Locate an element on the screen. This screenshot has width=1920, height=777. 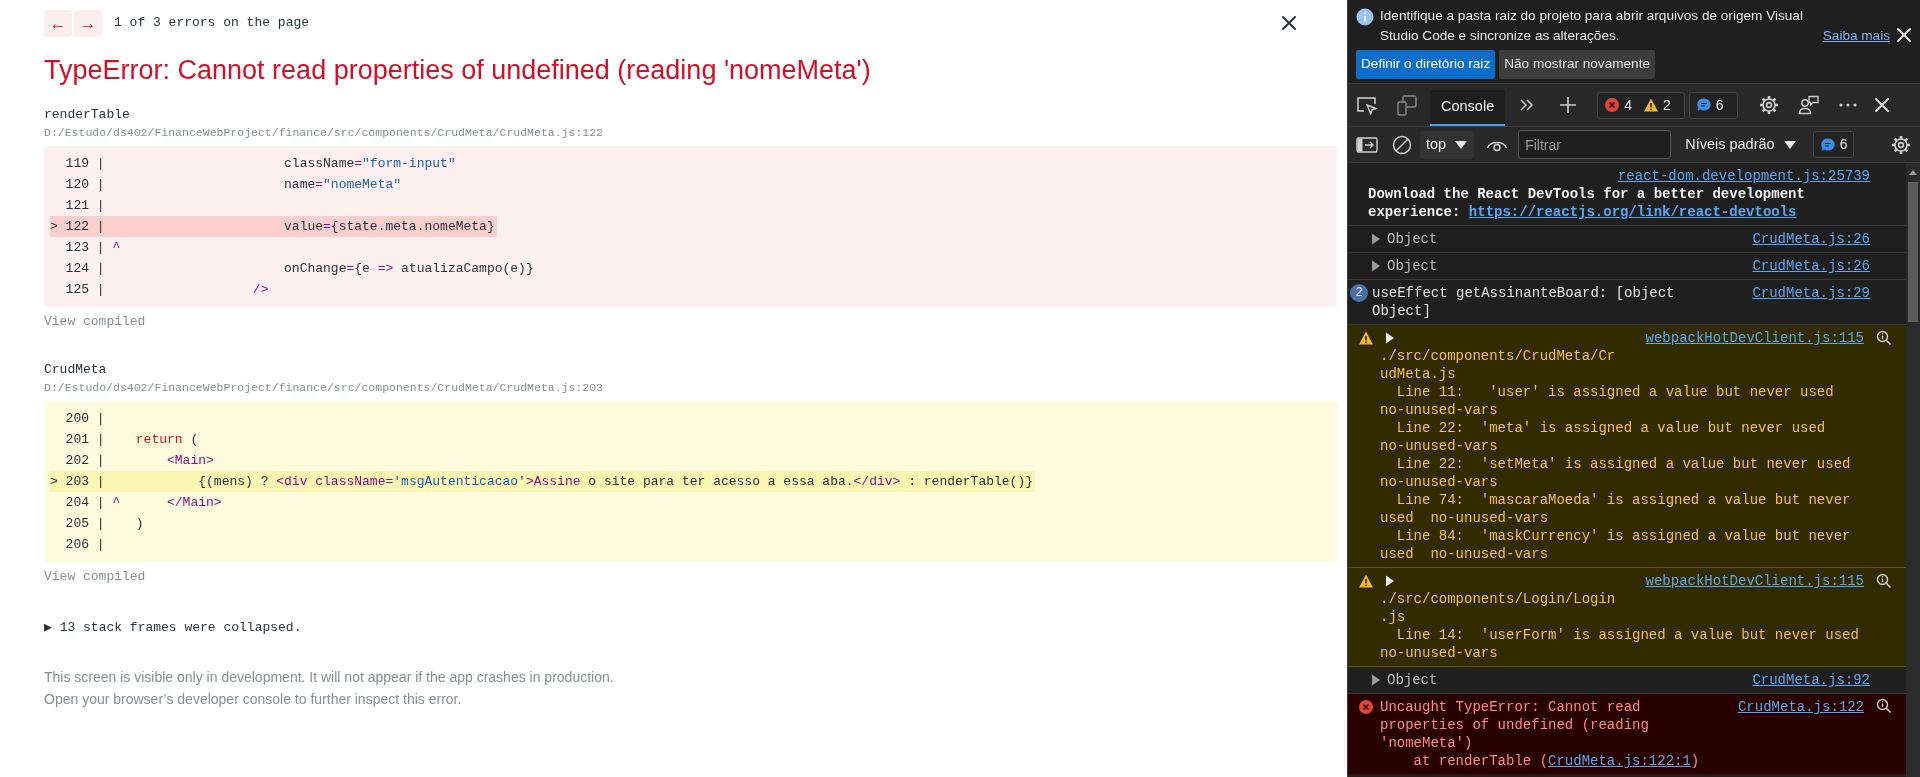
more-tabs-icon is located at coordinates (1527, 105).